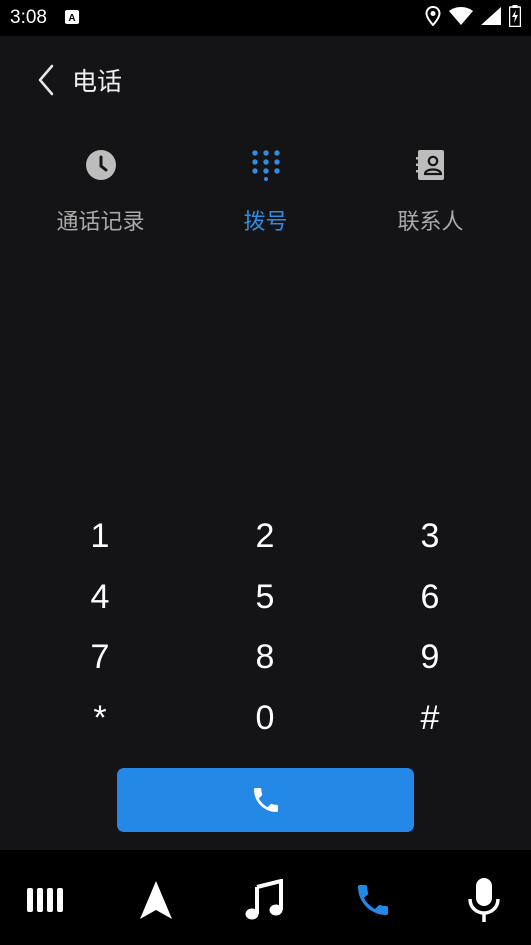 This screenshot has width=531, height=945. What do you see at coordinates (430, 195) in the screenshot?
I see `tab-contacts: 联系人` at bounding box center [430, 195].